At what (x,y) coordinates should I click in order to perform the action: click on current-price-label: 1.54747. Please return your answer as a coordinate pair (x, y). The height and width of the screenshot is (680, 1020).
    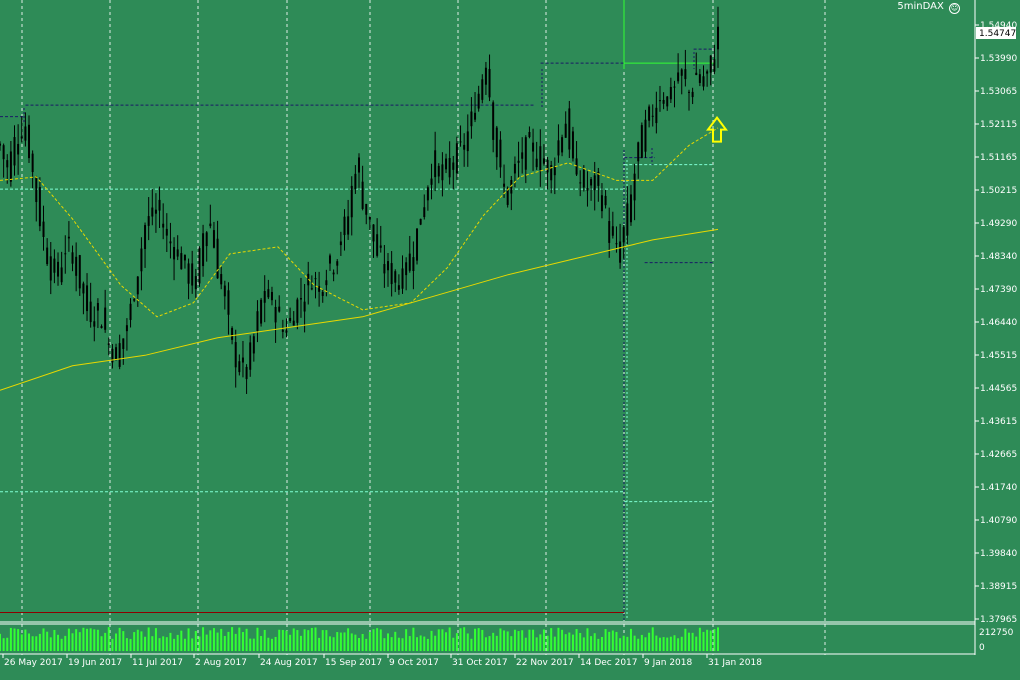
    Looking at the image, I should click on (997, 34).